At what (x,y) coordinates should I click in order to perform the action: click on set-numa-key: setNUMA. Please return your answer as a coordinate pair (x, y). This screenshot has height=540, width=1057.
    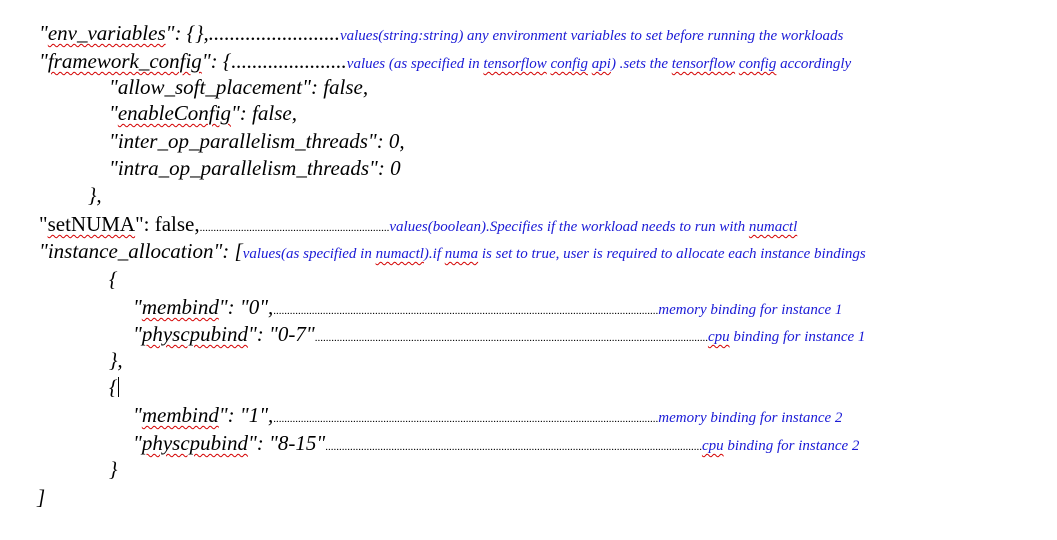
    Looking at the image, I should click on (91, 224).